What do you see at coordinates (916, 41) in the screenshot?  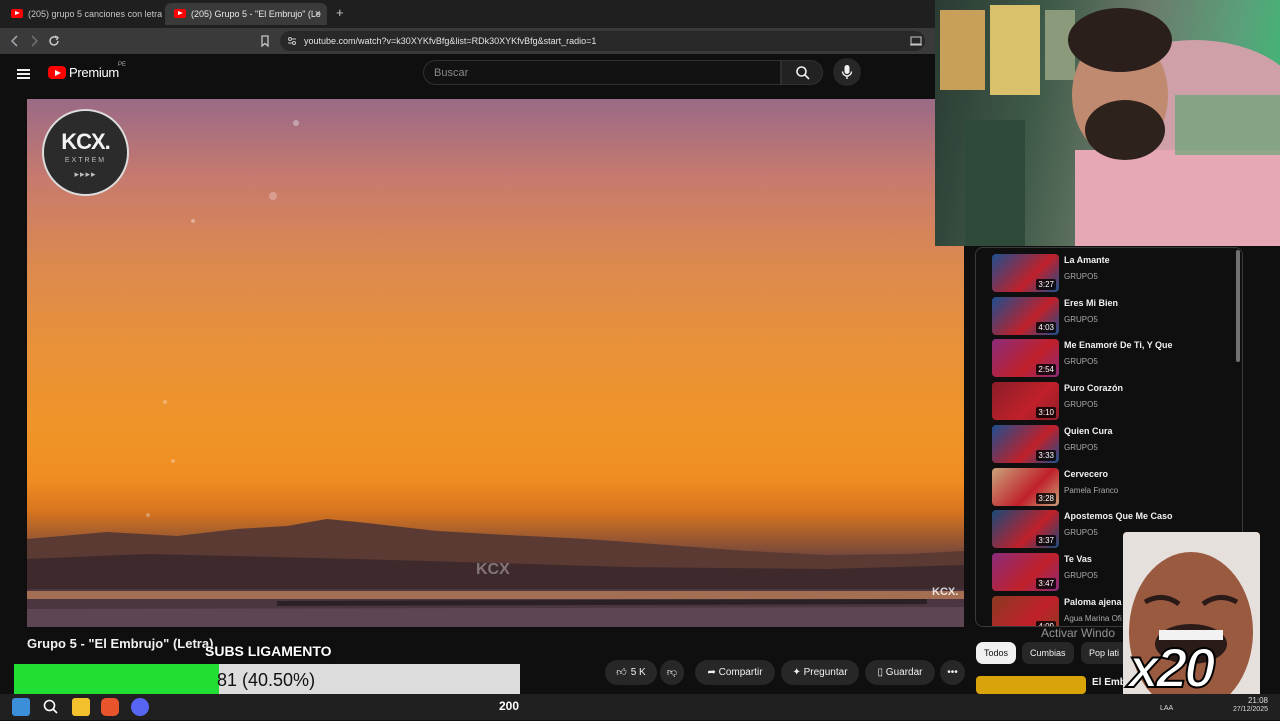 I see `cast-icon` at bounding box center [916, 41].